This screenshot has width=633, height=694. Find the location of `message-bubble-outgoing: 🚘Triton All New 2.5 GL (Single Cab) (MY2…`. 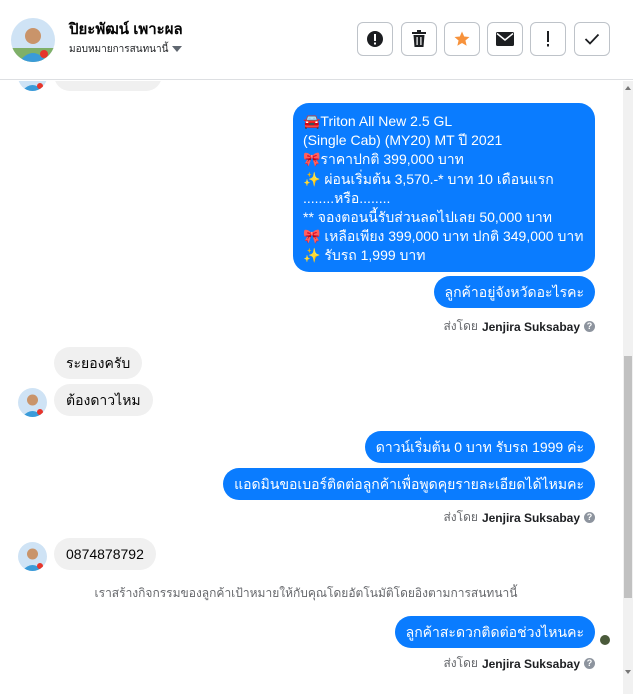

message-bubble-outgoing: 🚘Triton All New 2.5 GL (Single Cab) (MY2… is located at coordinates (444, 187).